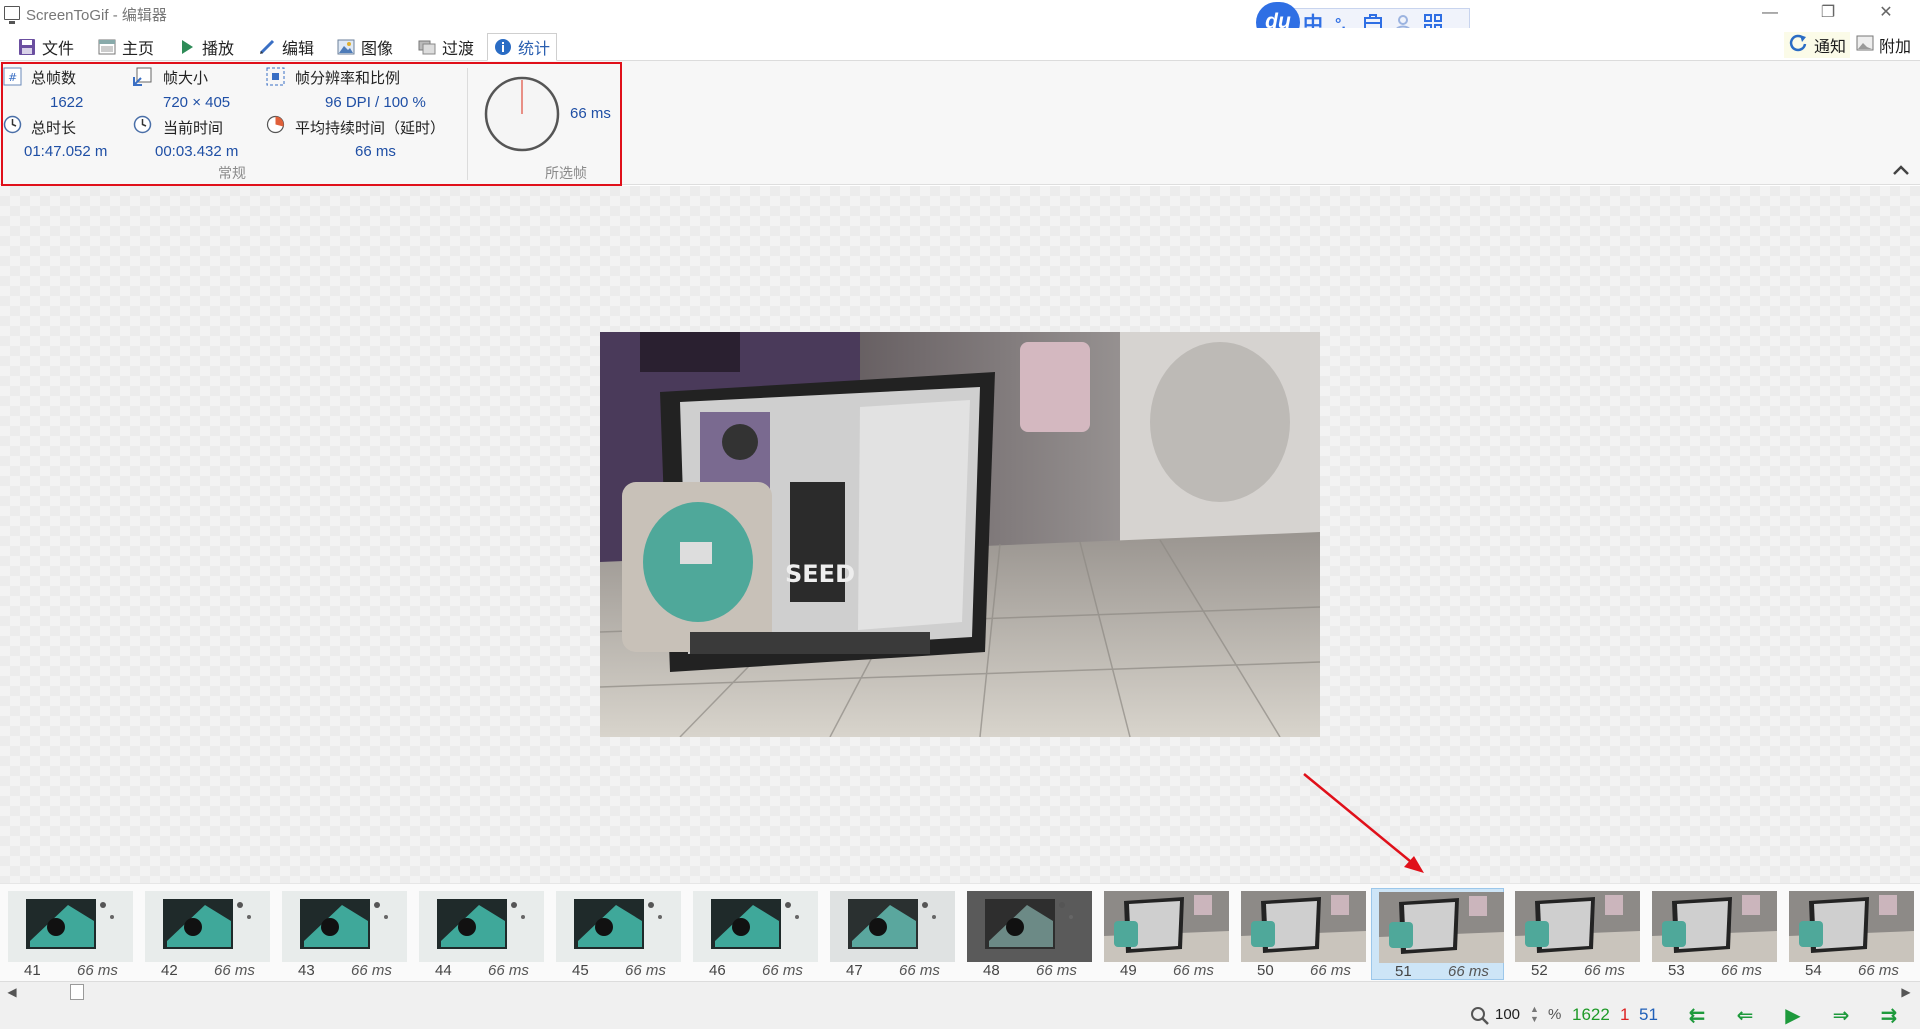  What do you see at coordinates (1865, 45) in the screenshot?
I see `attach-image-icon` at bounding box center [1865, 45].